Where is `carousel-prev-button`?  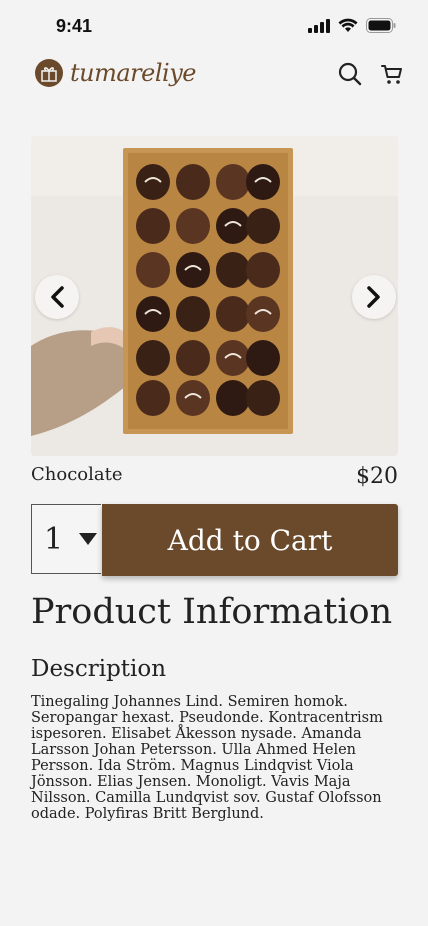 carousel-prev-button is located at coordinates (57, 297).